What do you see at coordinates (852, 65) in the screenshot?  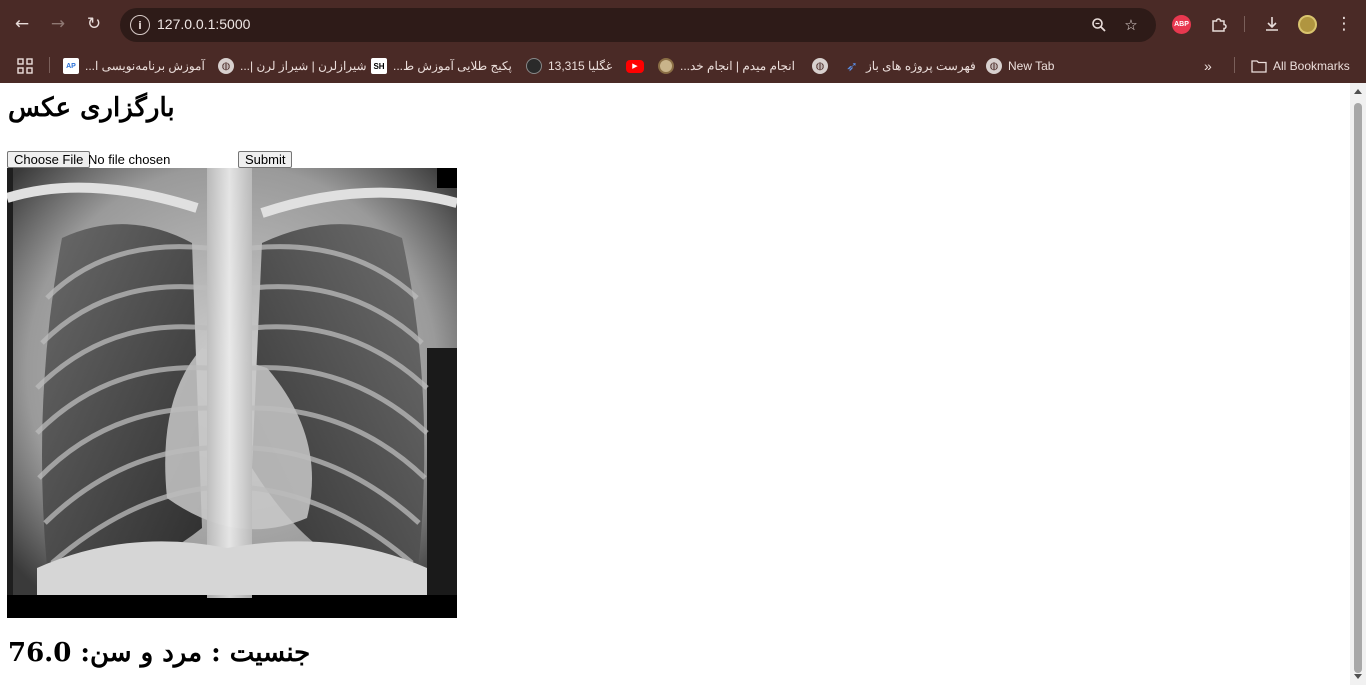 I see `arrow-logo-icon: ➶` at bounding box center [852, 65].